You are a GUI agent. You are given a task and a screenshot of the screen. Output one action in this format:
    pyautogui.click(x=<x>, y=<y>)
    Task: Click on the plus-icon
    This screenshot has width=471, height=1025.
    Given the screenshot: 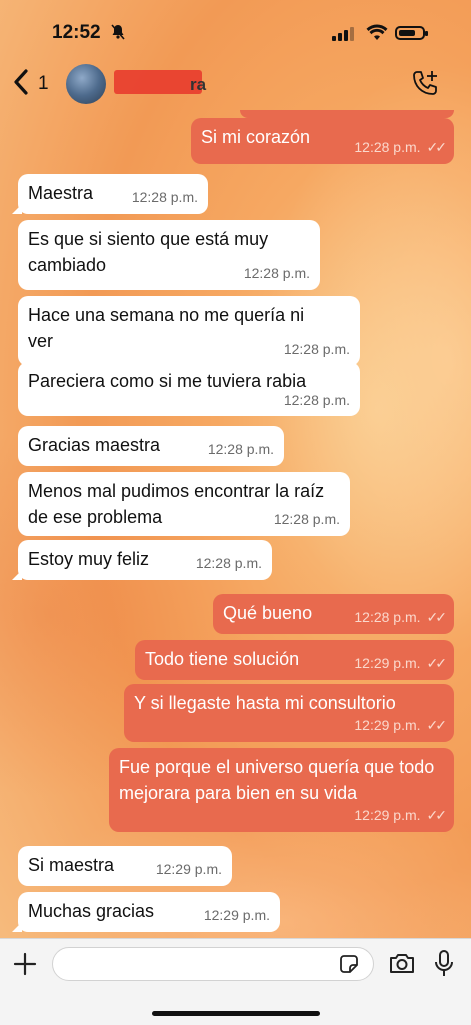 What is the action you would take?
    pyautogui.click(x=25, y=967)
    